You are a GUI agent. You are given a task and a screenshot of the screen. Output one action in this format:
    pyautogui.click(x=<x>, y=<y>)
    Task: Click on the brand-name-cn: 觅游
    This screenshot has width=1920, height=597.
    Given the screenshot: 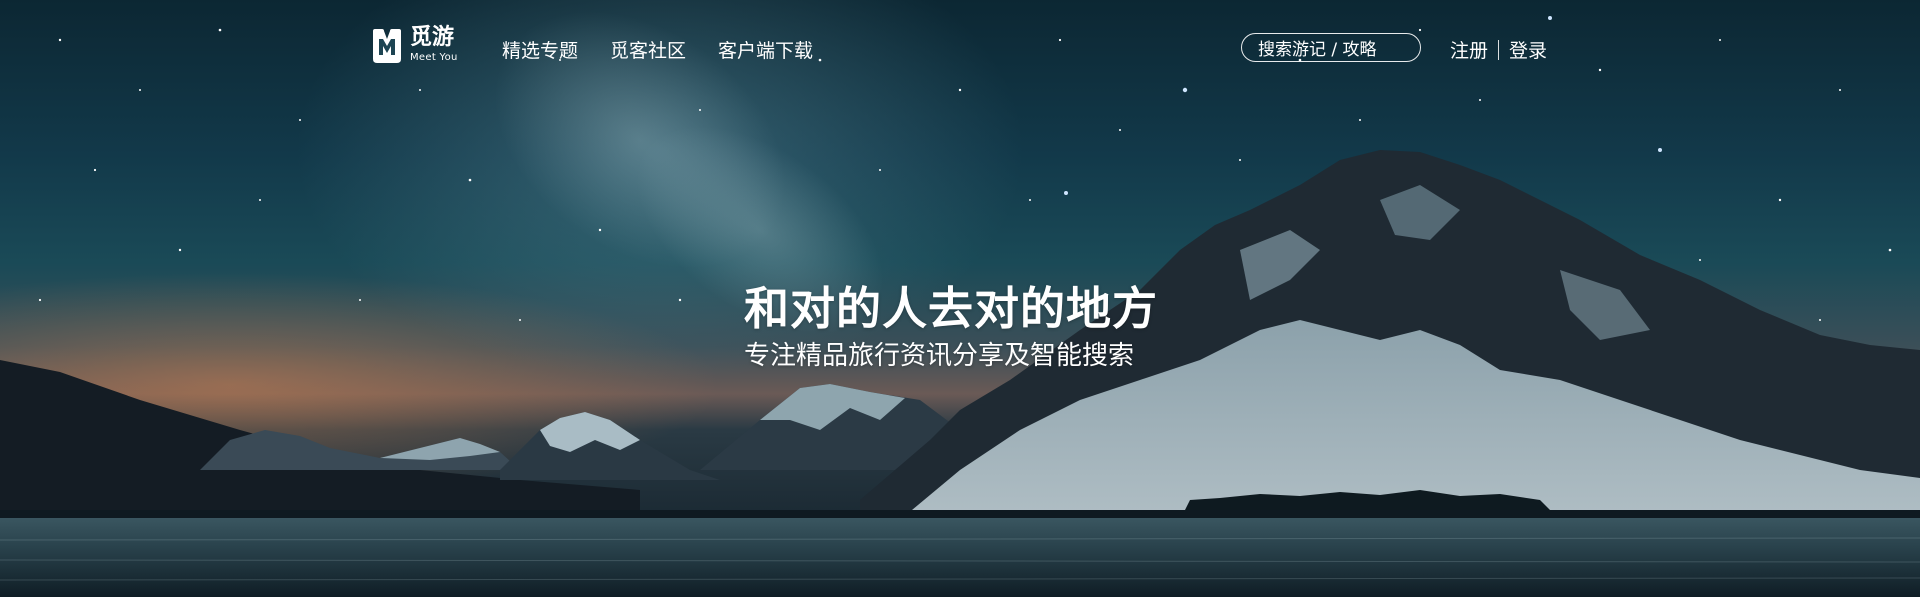 What is the action you would take?
    pyautogui.click(x=432, y=37)
    